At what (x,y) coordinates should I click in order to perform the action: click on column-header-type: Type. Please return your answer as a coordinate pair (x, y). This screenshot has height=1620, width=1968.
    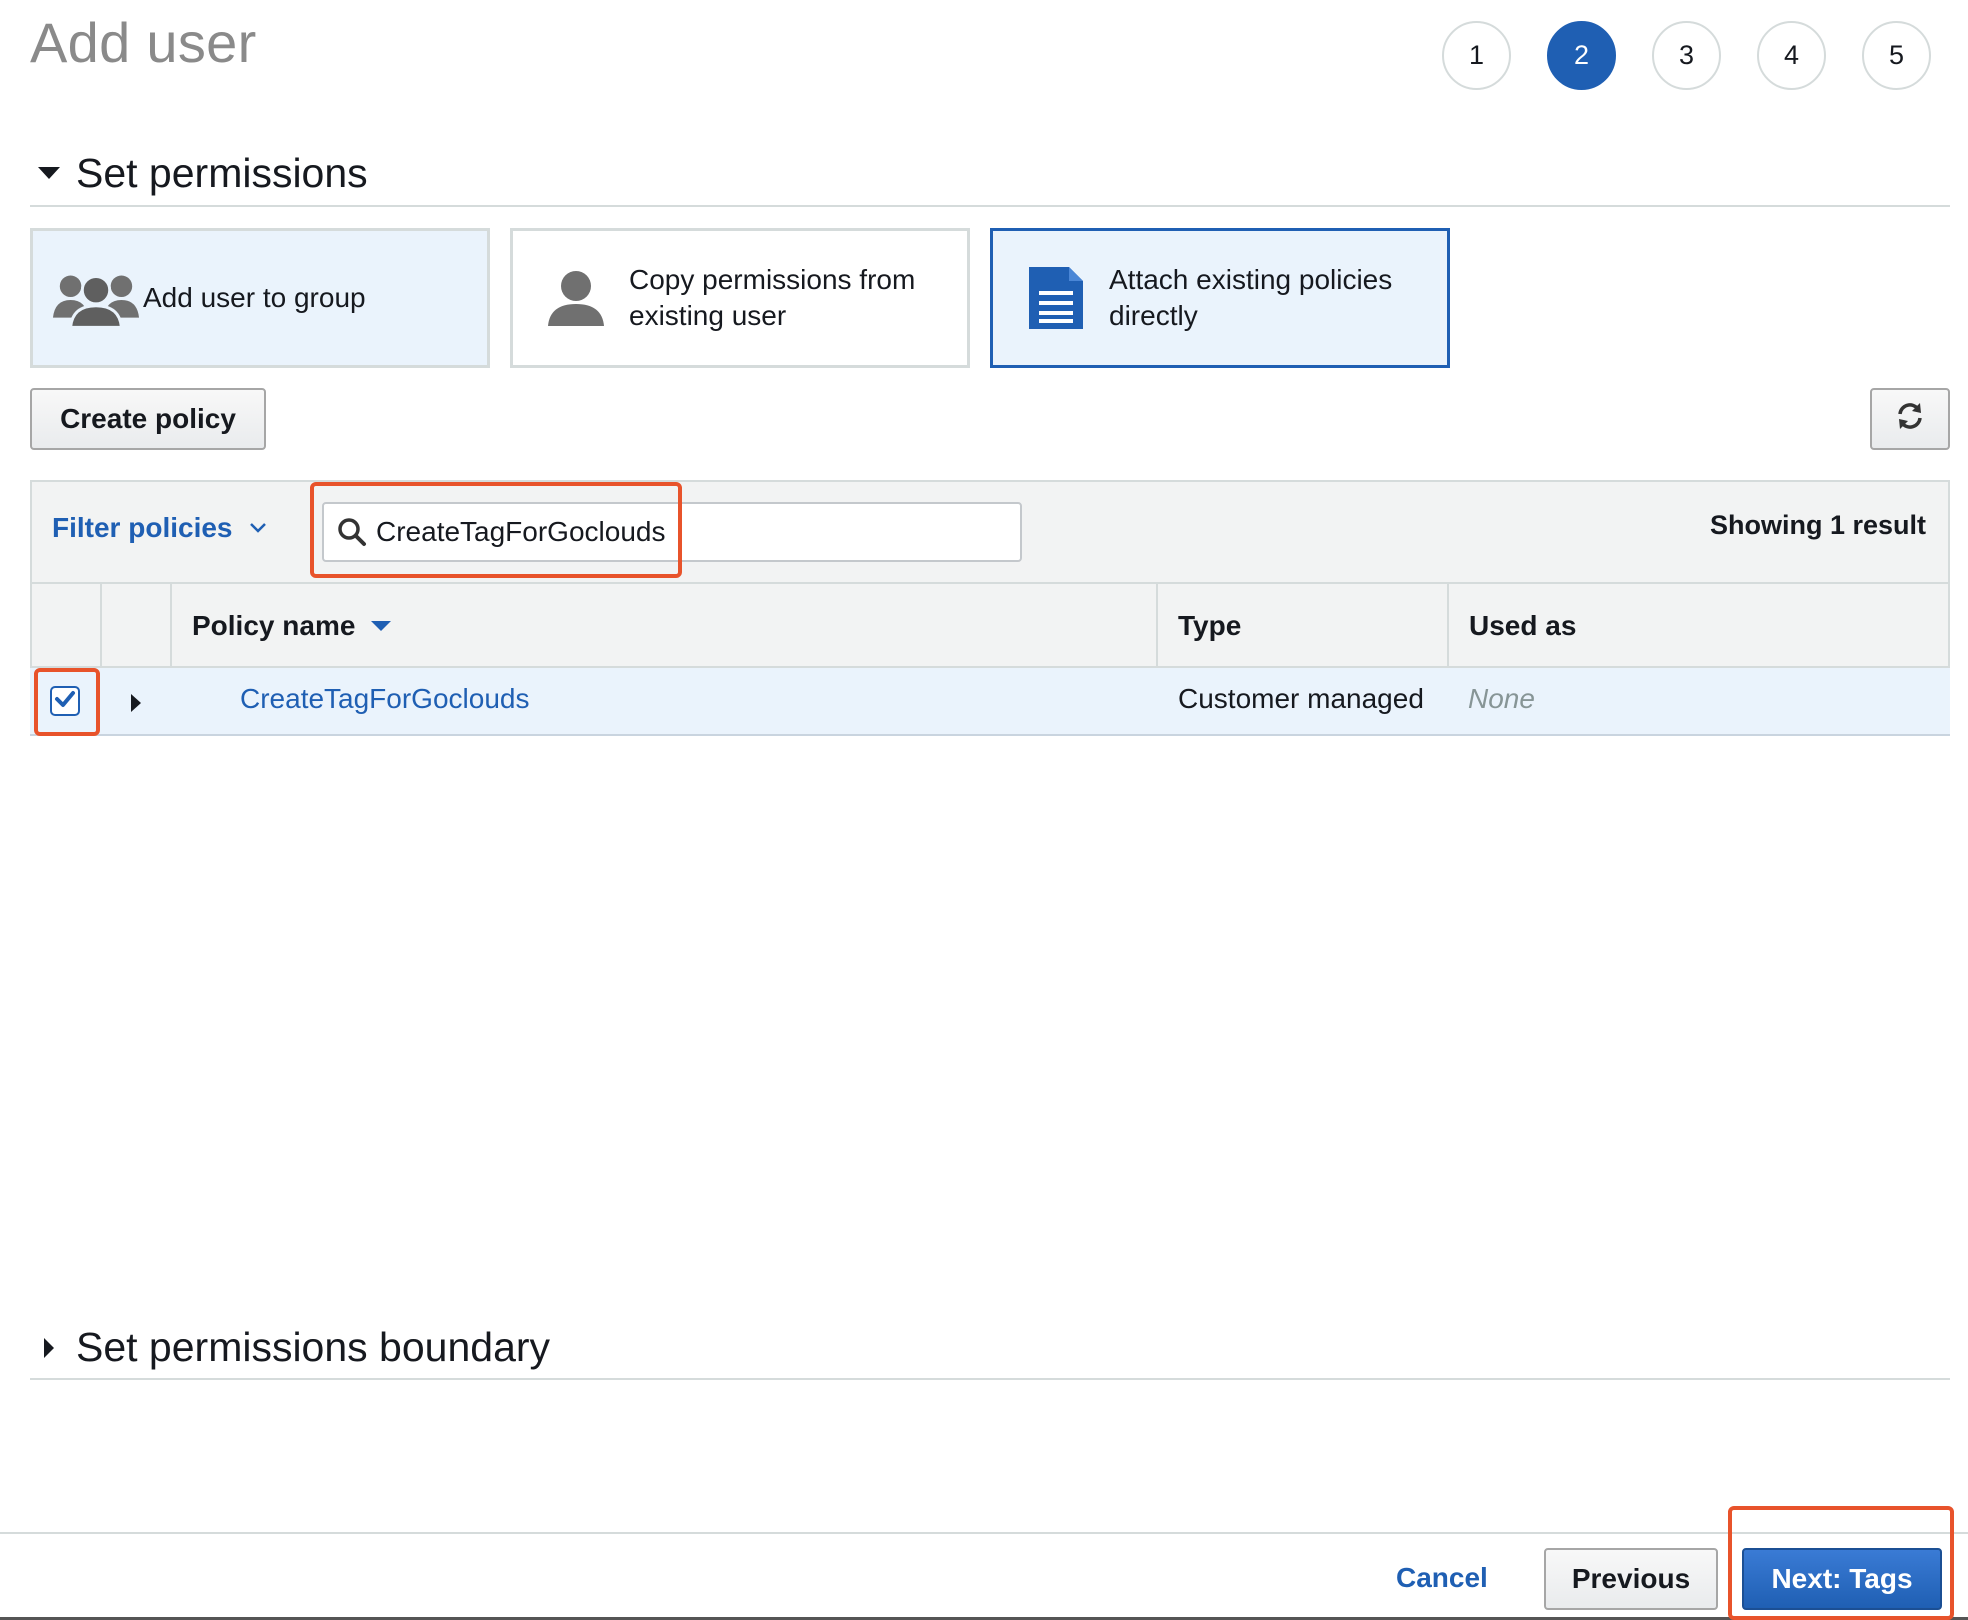
    Looking at the image, I should click on (1209, 626).